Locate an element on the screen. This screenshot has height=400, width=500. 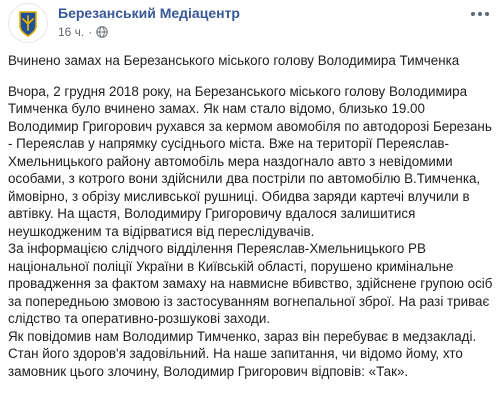
post-meta: 16 ч. · is located at coordinates (83, 32).